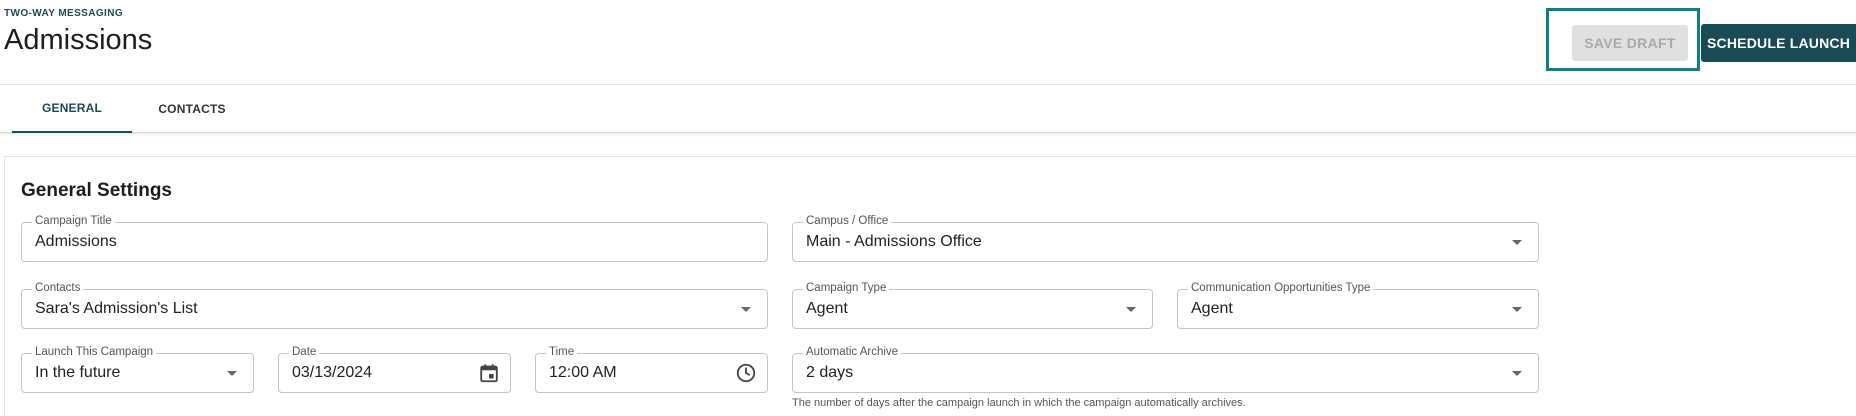 The width and height of the screenshot is (1856, 416). I want to click on comm-opportunities-type-value: Agent, so click(1212, 308).